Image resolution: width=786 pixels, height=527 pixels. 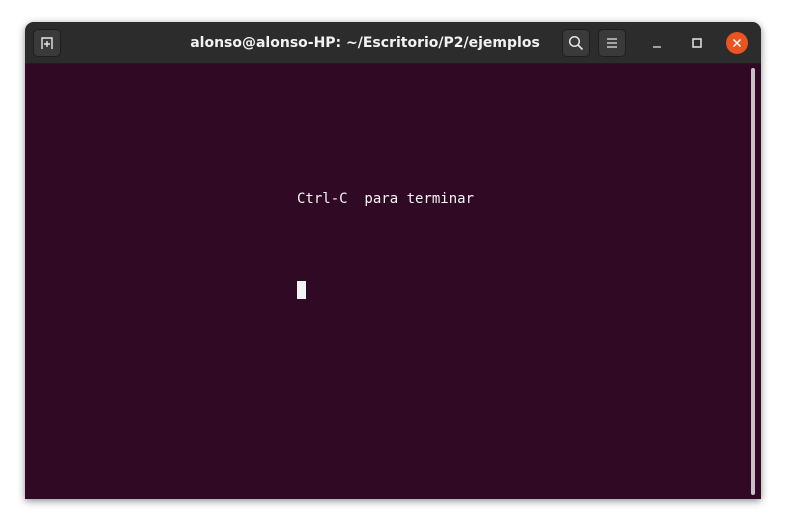 I want to click on minimize-icon, so click(x=657, y=47).